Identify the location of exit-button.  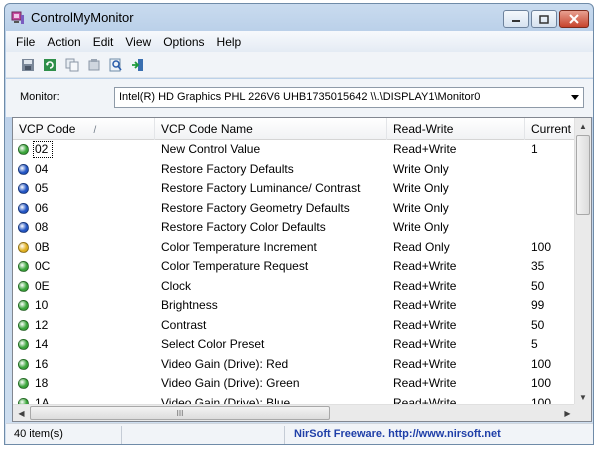
(138, 65).